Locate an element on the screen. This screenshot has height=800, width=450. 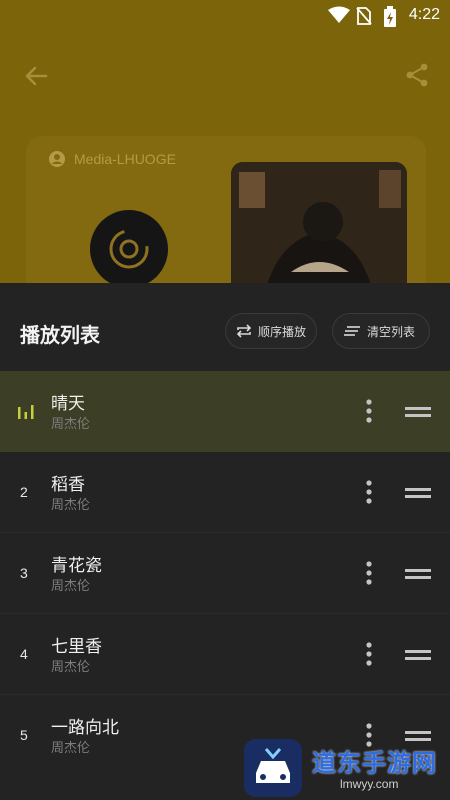
user-icon is located at coordinates (57, 159).